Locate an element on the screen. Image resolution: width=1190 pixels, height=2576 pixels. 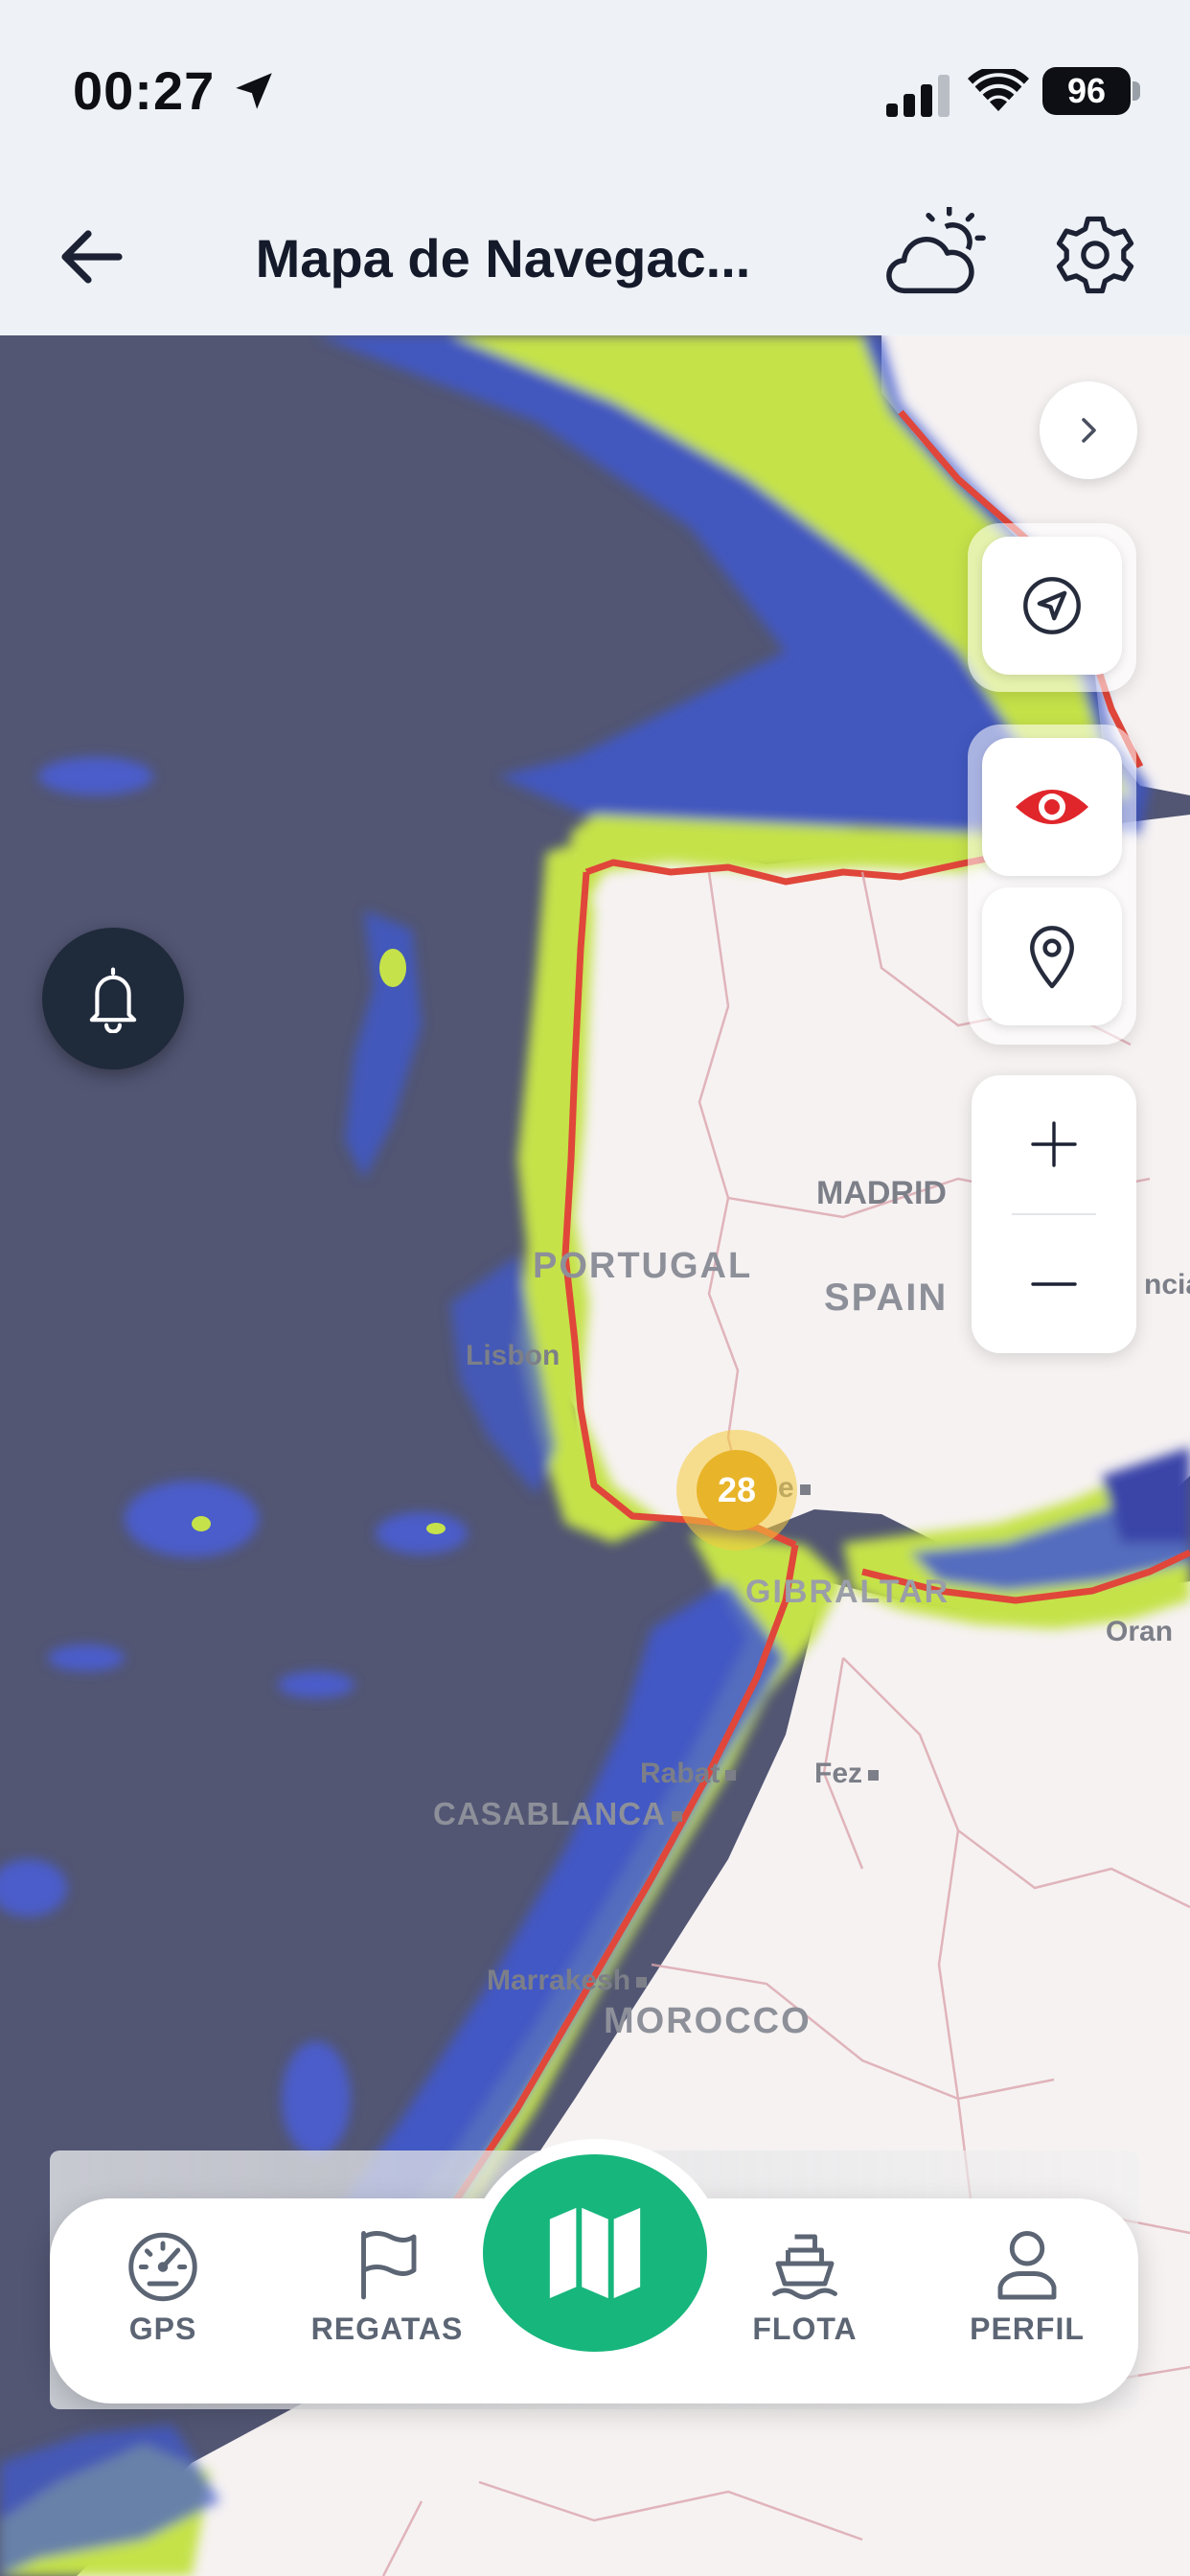
vessel-cluster-marker: 28 is located at coordinates (736, 1490).